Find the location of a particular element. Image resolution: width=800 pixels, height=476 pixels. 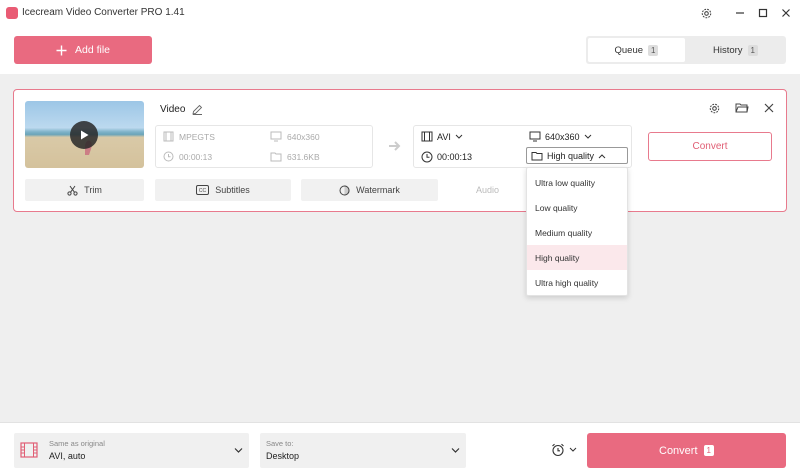

source-resolution: 640x360 is located at coordinates (295, 136).